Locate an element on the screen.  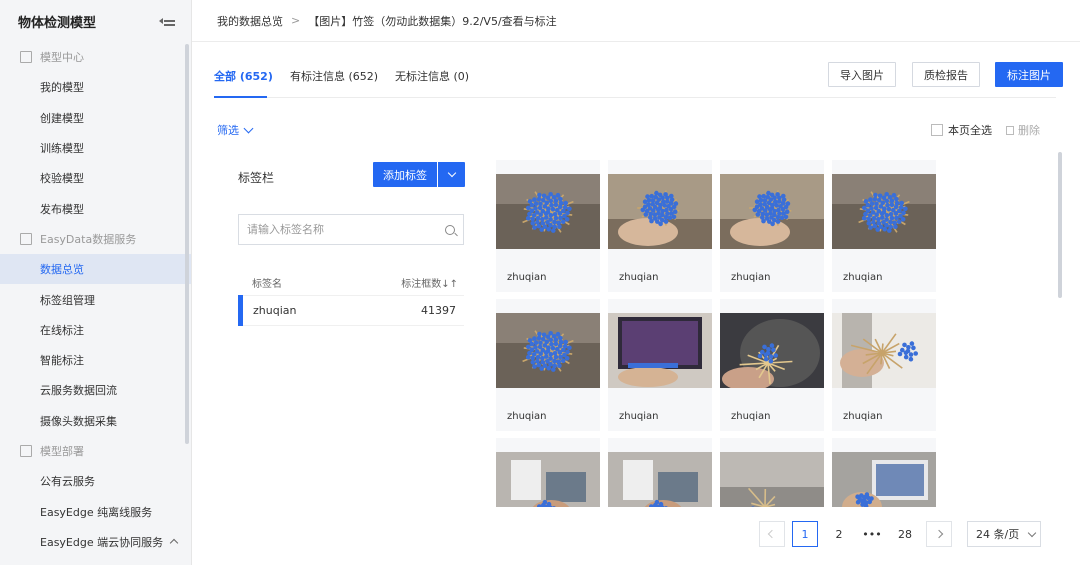
page-size-select: 24 条/页 is located at coordinates (1004, 534).